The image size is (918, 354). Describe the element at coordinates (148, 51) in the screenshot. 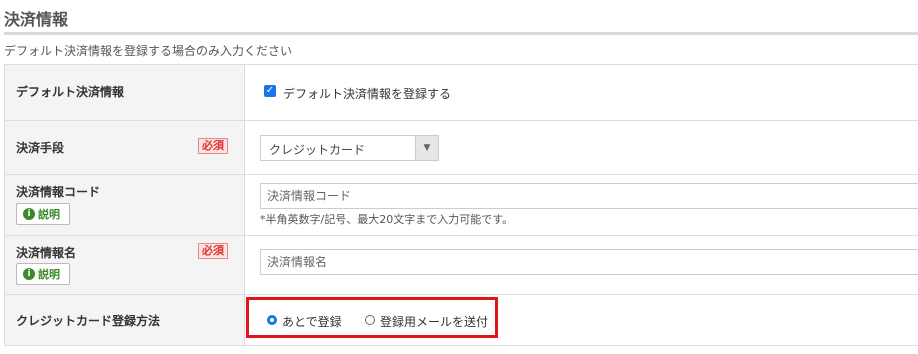

I see `section-note: デフォルト決済情報を登録する場合のみ入力ください` at that location.